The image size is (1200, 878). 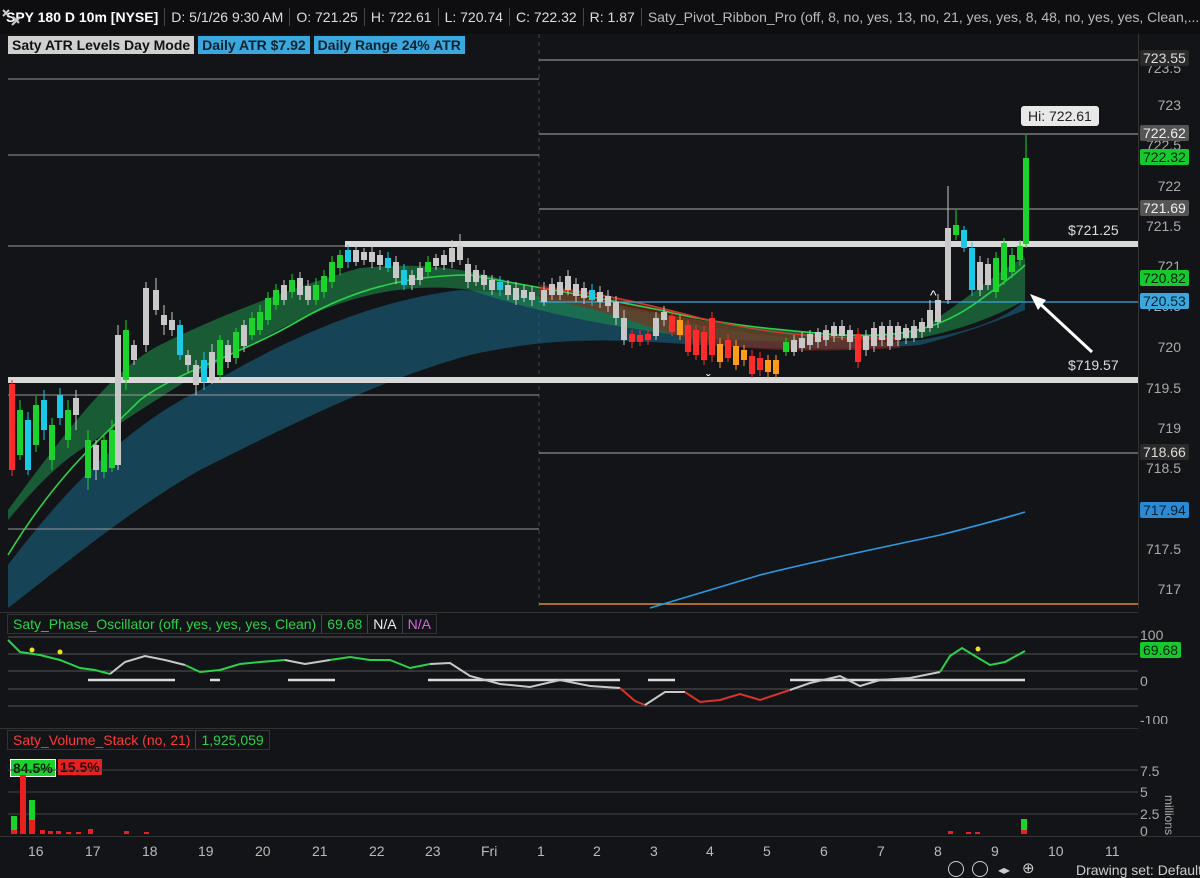 I want to click on arrow-annotation, so click(x=1062, y=324).